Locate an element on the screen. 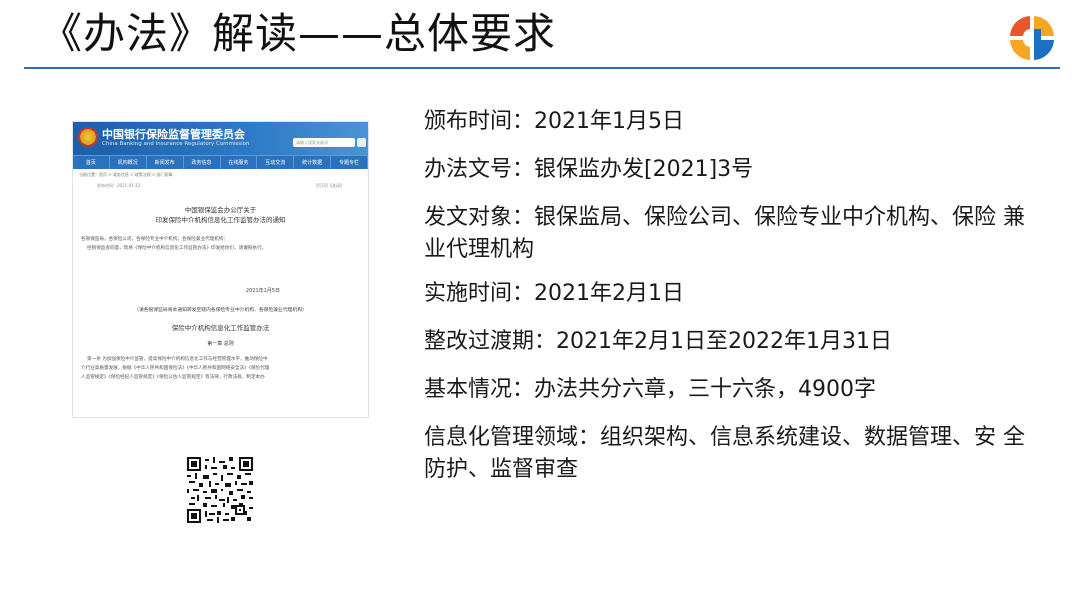  company-logo-icon is located at coordinates (1032, 38).